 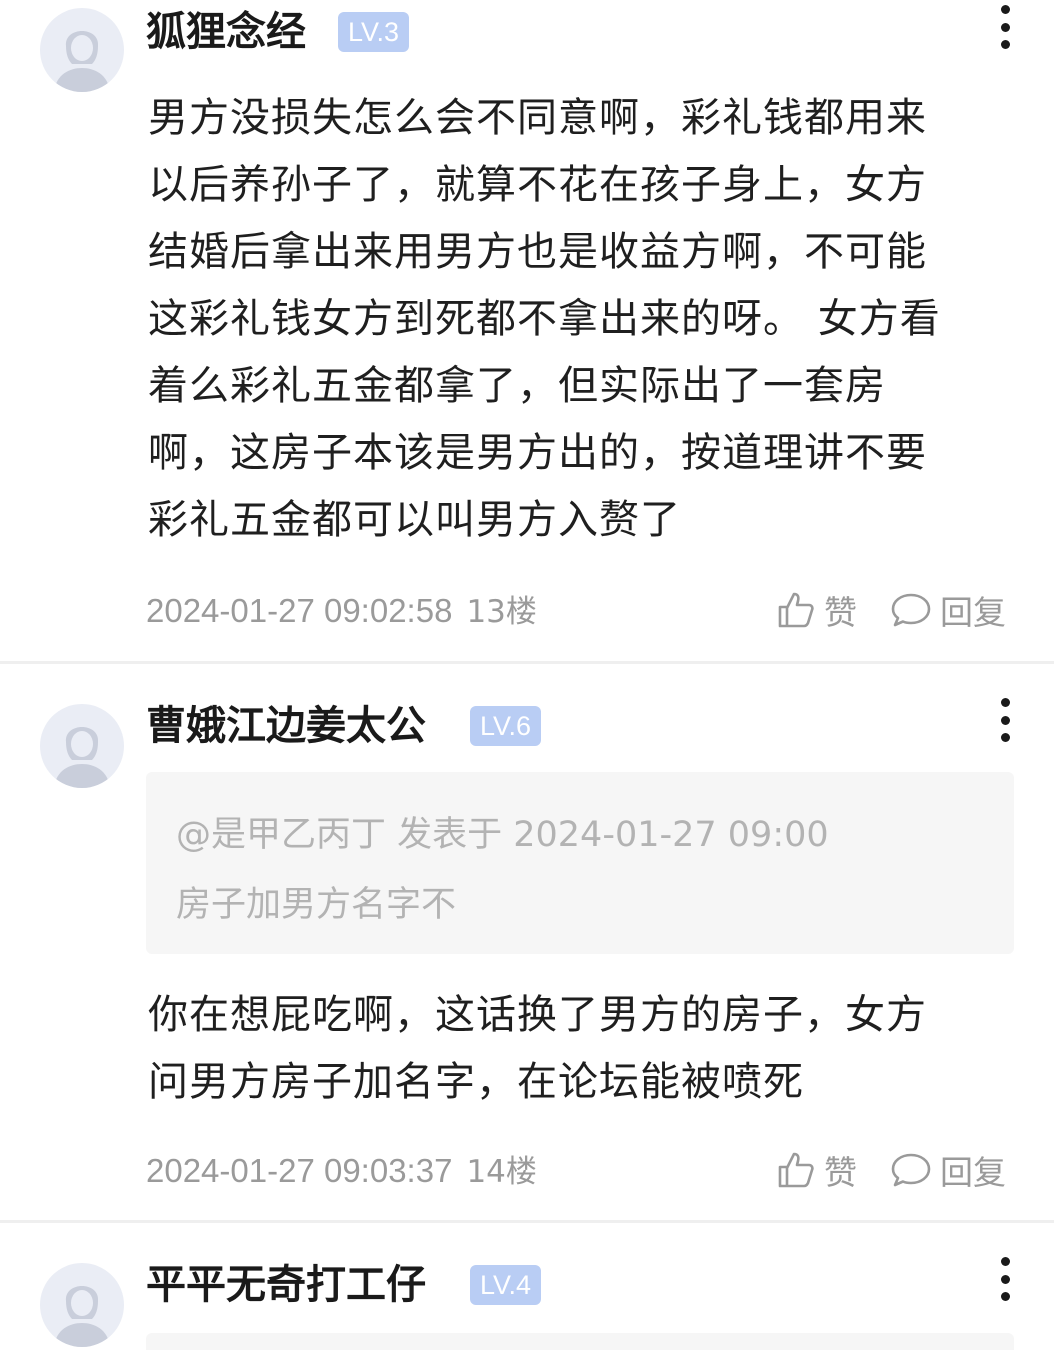 What do you see at coordinates (476, 1082) in the screenshot?
I see `content-line: 问男方房子加名字，在论坛能被喷死` at bounding box center [476, 1082].